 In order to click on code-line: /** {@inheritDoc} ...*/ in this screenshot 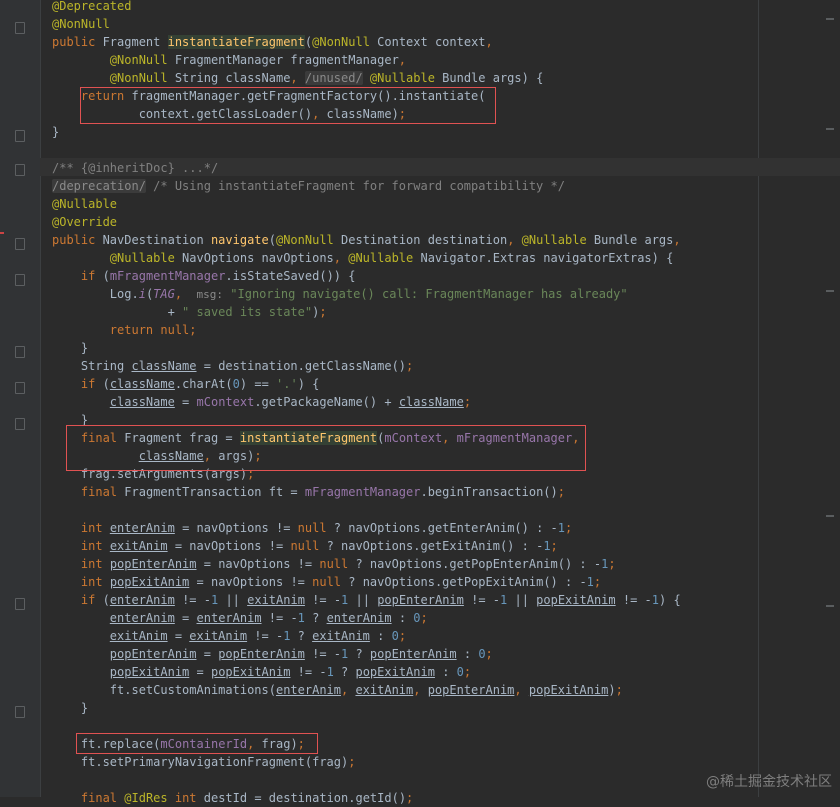, I will do `click(135, 168)`.